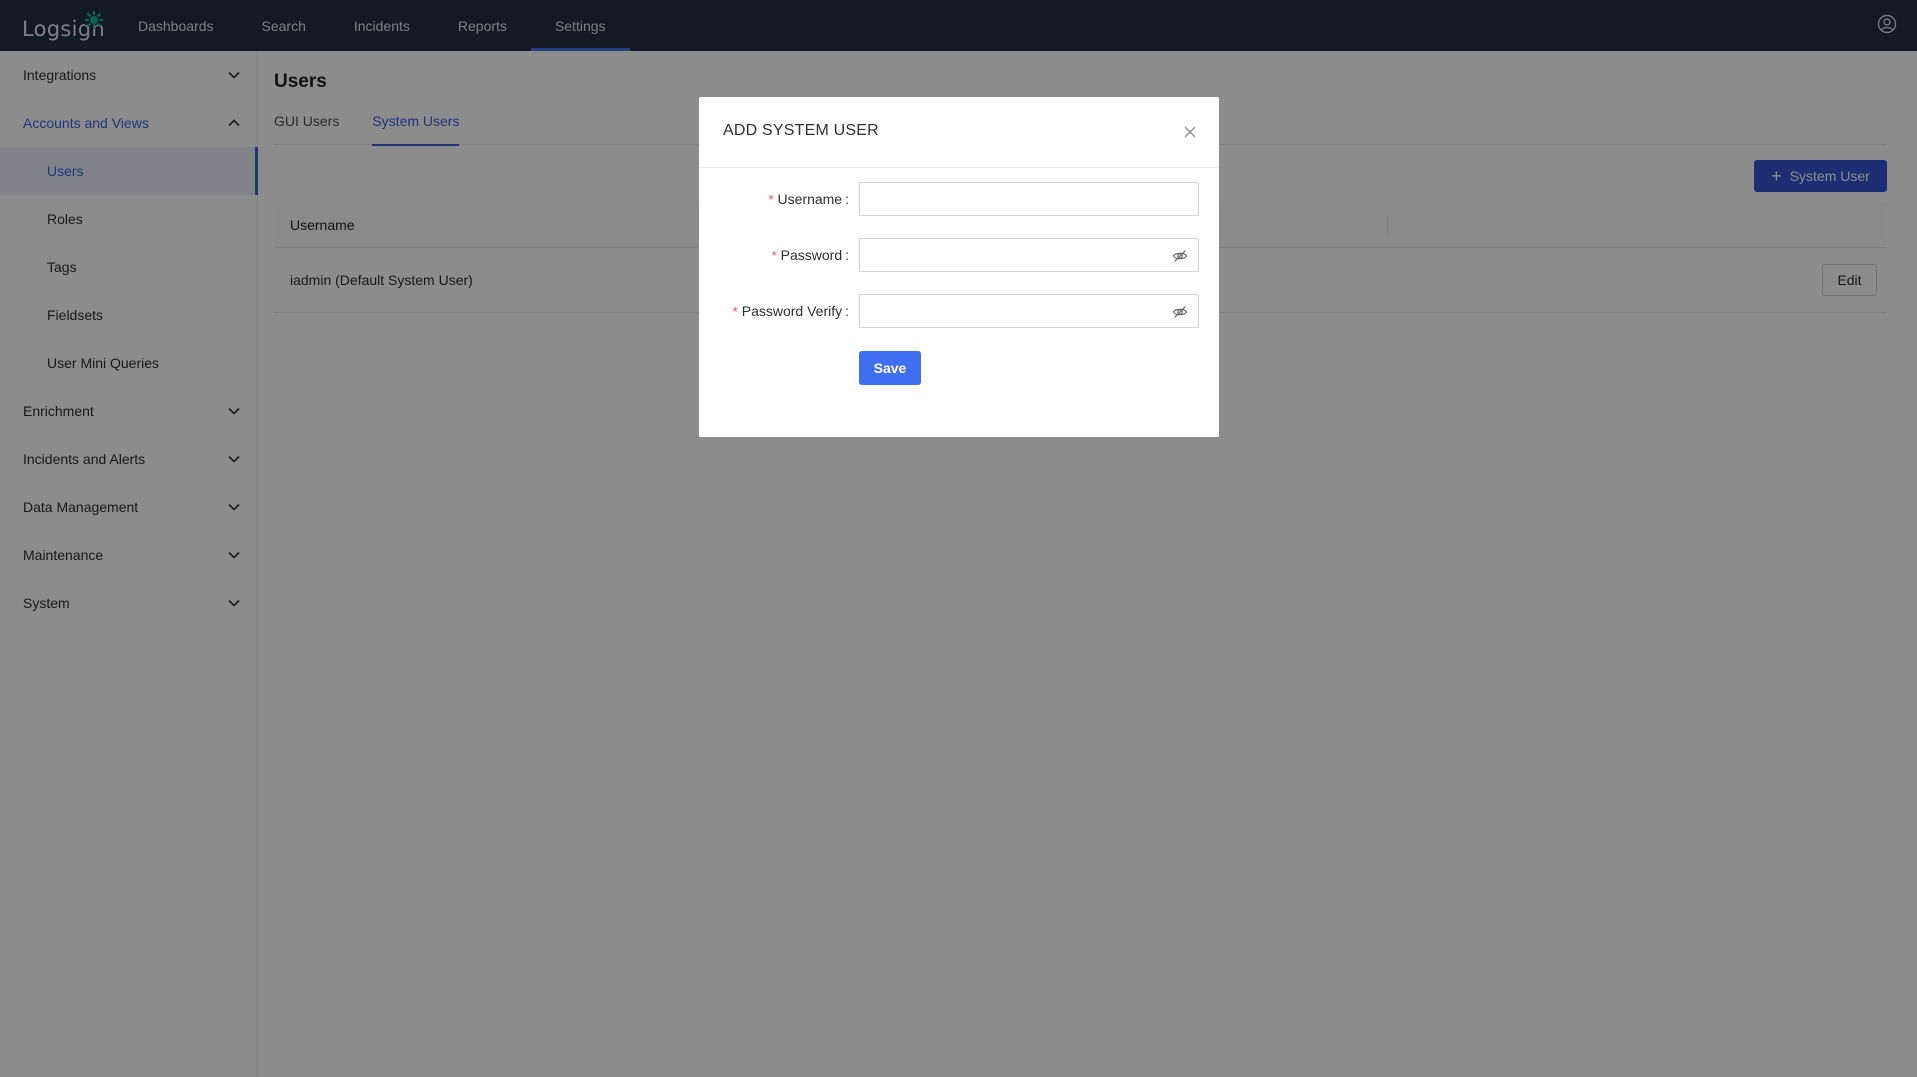  What do you see at coordinates (1190, 132) in the screenshot?
I see `close-icon` at bounding box center [1190, 132].